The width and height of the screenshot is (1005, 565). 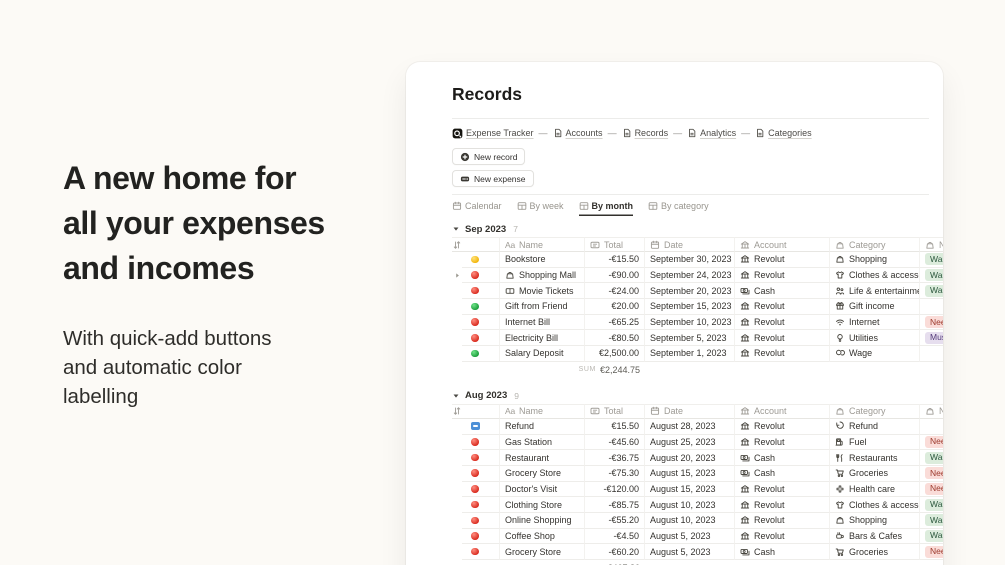 I want to click on cell-date: September 1, 2023, so click(x=690, y=354).